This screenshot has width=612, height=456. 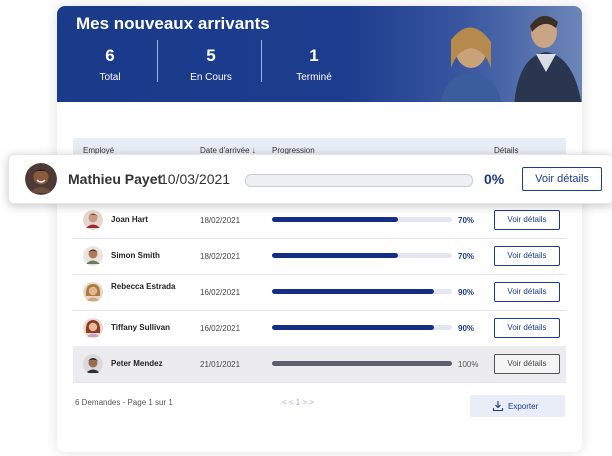 What do you see at coordinates (129, 219) in the screenshot?
I see `employee-name: Joan Hart` at bounding box center [129, 219].